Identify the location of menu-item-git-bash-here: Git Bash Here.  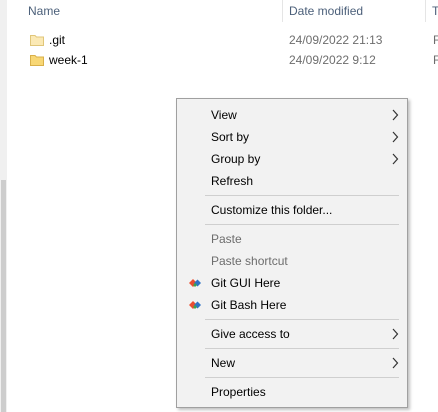
(292, 305).